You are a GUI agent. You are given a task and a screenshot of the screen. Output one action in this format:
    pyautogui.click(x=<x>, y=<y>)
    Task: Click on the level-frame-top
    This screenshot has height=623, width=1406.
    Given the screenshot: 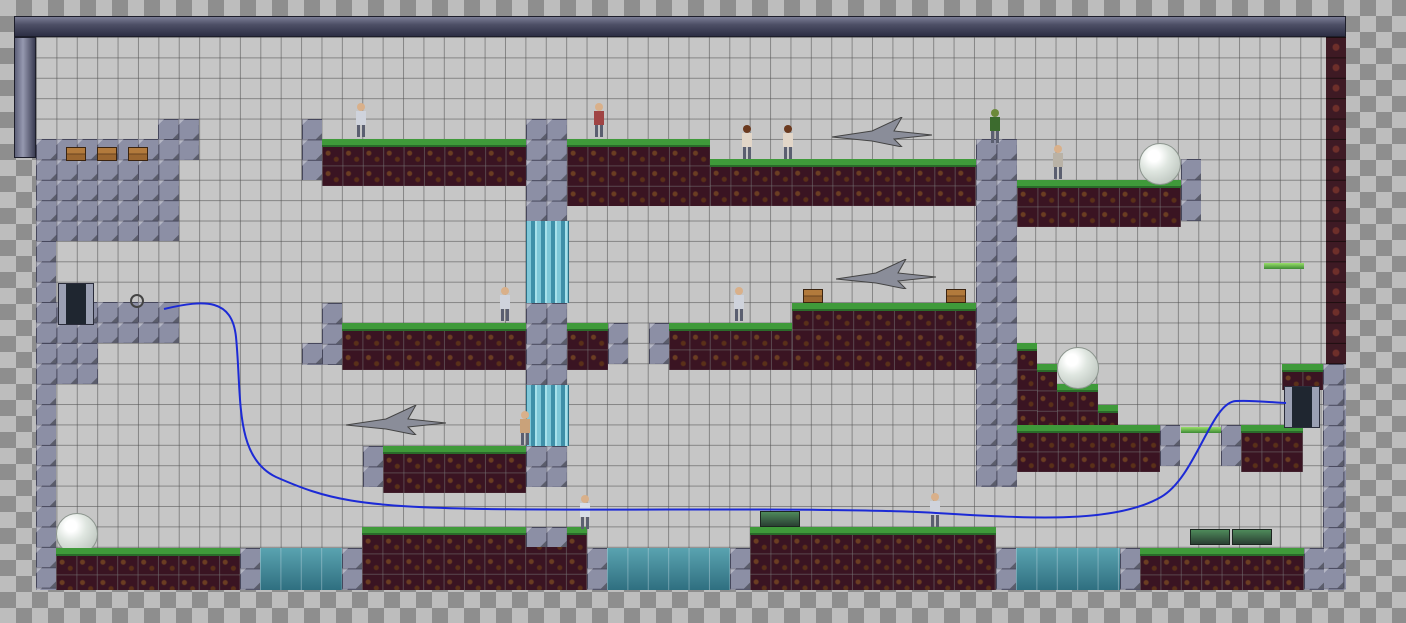 What is the action you would take?
    pyautogui.click(x=680, y=26)
    